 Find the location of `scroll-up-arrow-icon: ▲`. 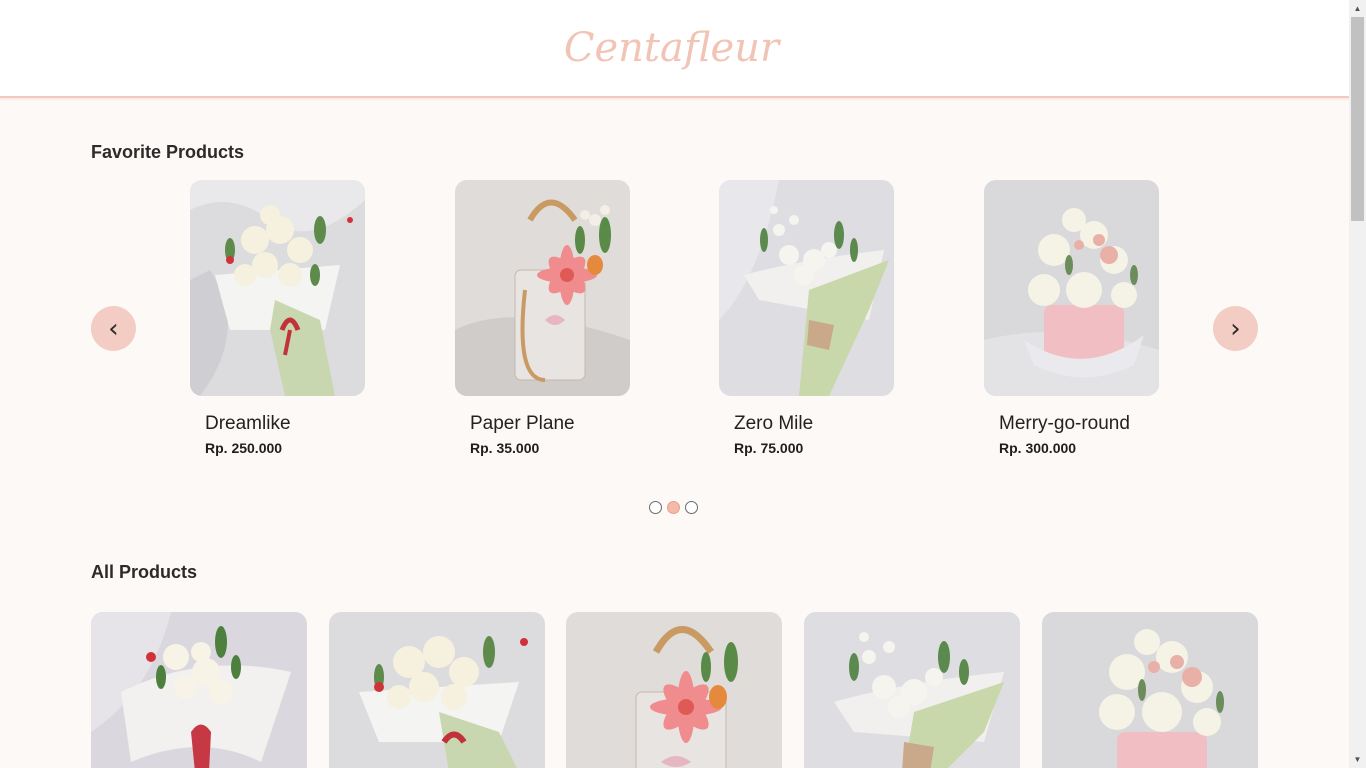

scroll-up-arrow-icon: ▲ is located at coordinates (1357, 8).